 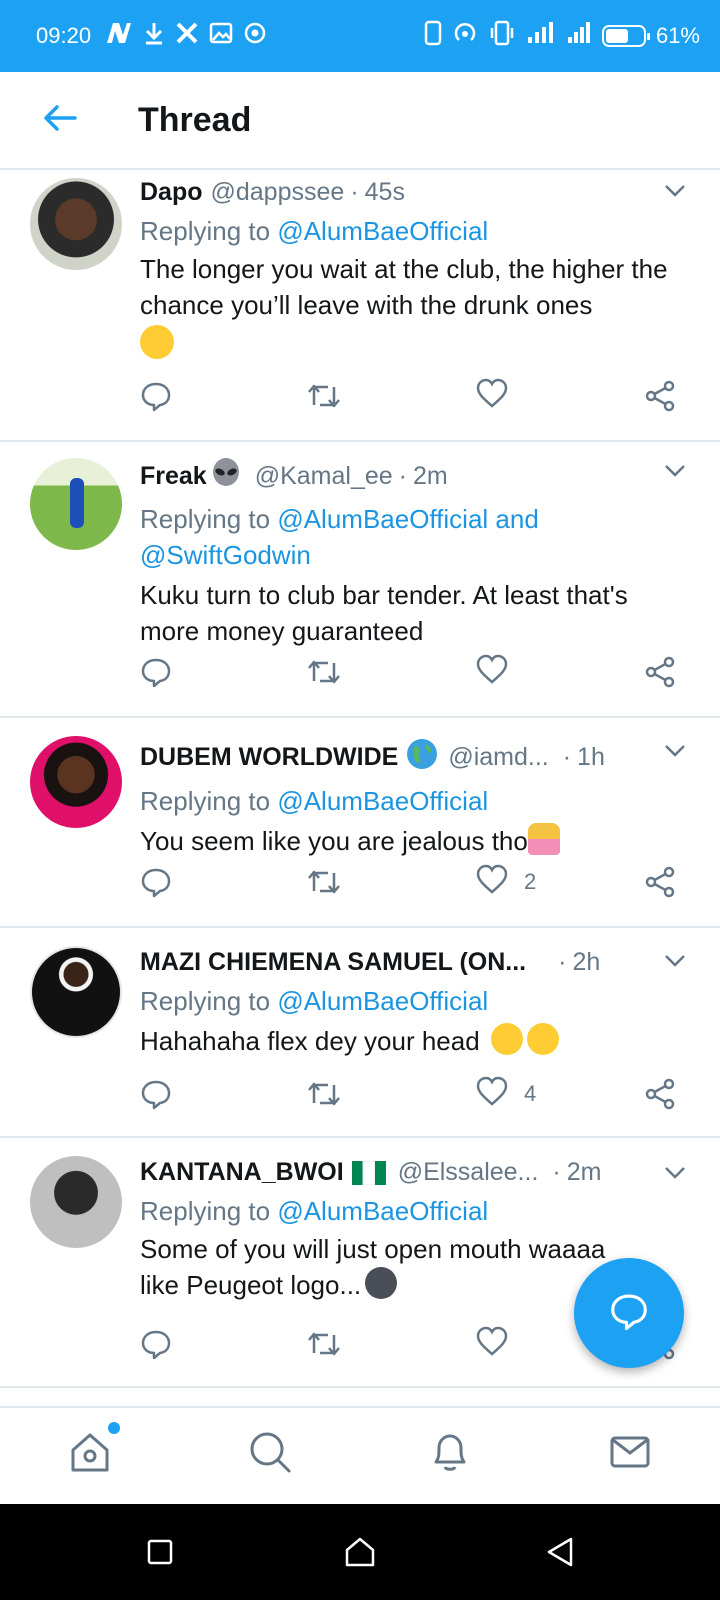 I want to click on notifications-icon, so click(x=450, y=1454).